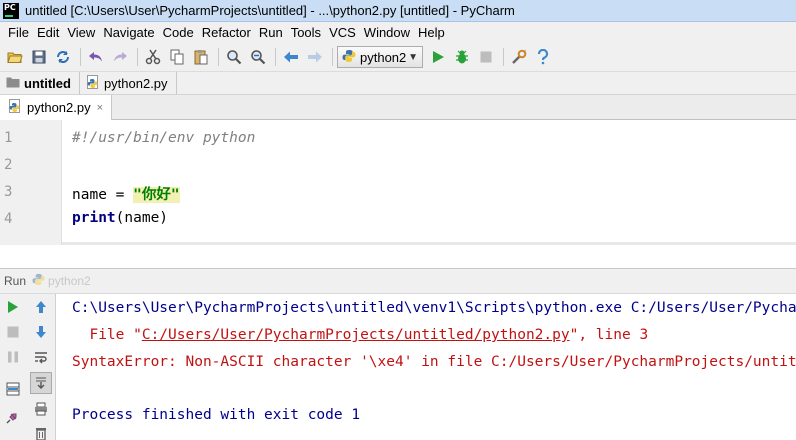 The width and height of the screenshot is (796, 440). I want to click on pin-icon, so click(13, 417).